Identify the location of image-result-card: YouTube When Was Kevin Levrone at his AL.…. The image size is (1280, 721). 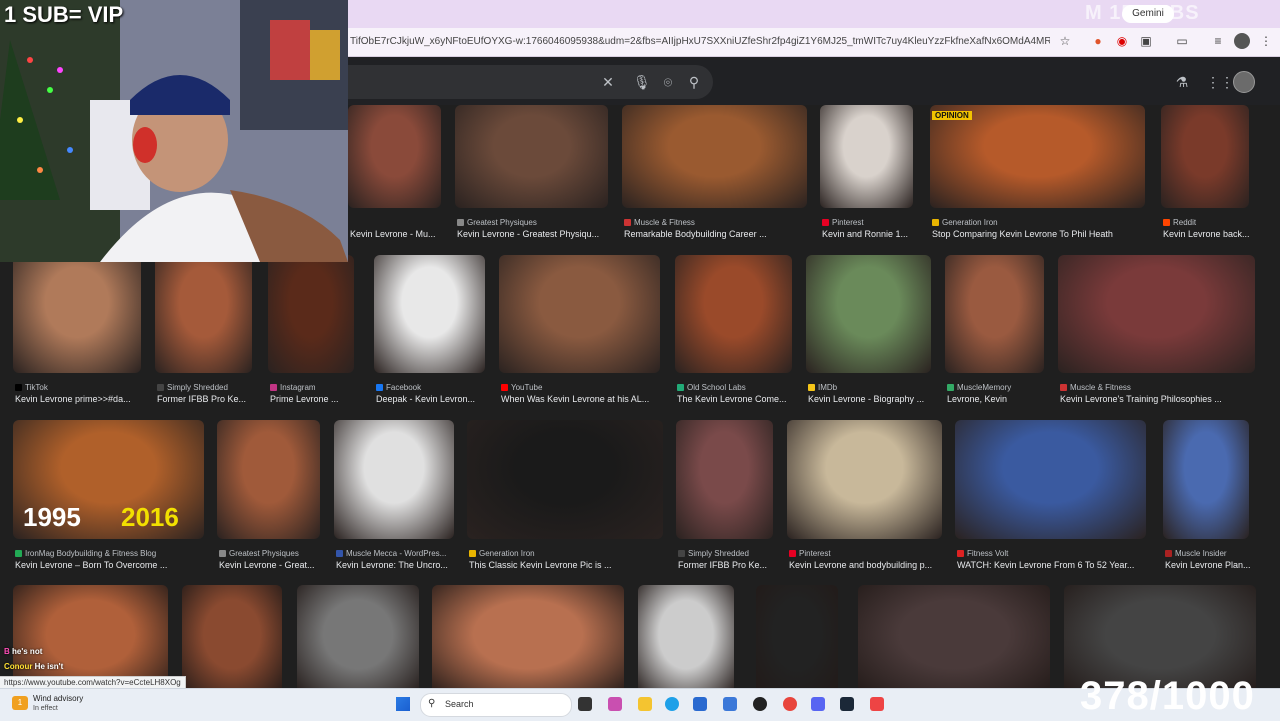
(579, 330).